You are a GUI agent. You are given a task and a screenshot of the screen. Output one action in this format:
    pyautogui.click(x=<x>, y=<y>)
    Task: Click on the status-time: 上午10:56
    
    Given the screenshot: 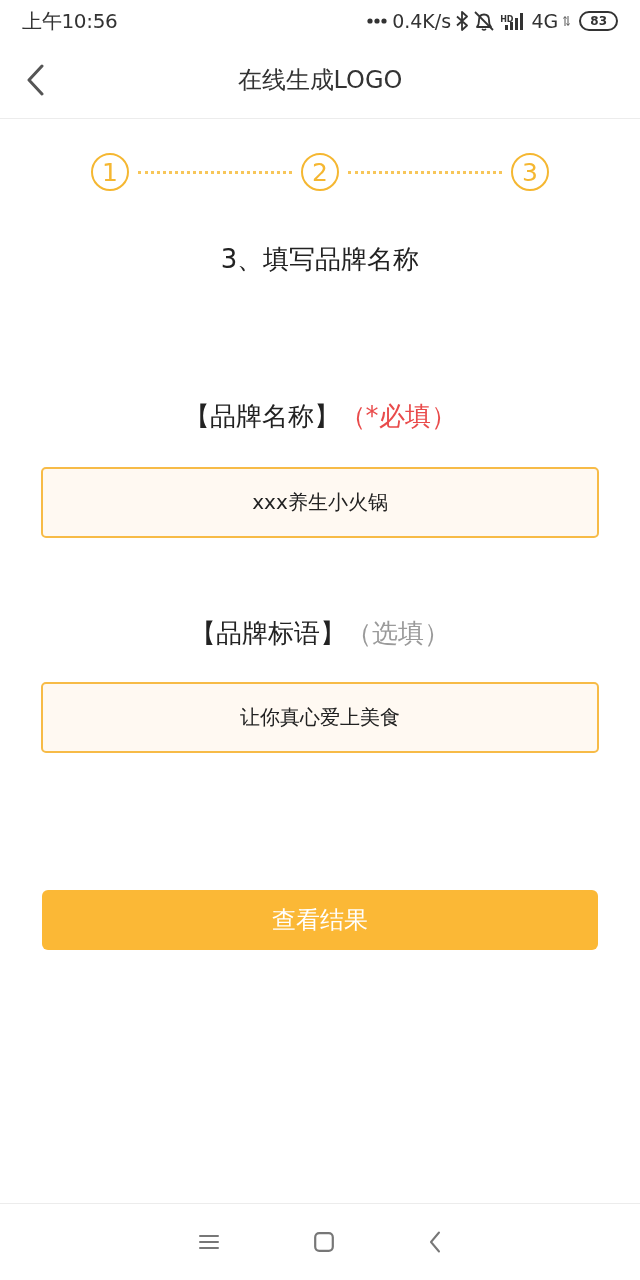 What is the action you would take?
    pyautogui.click(x=70, y=21)
    